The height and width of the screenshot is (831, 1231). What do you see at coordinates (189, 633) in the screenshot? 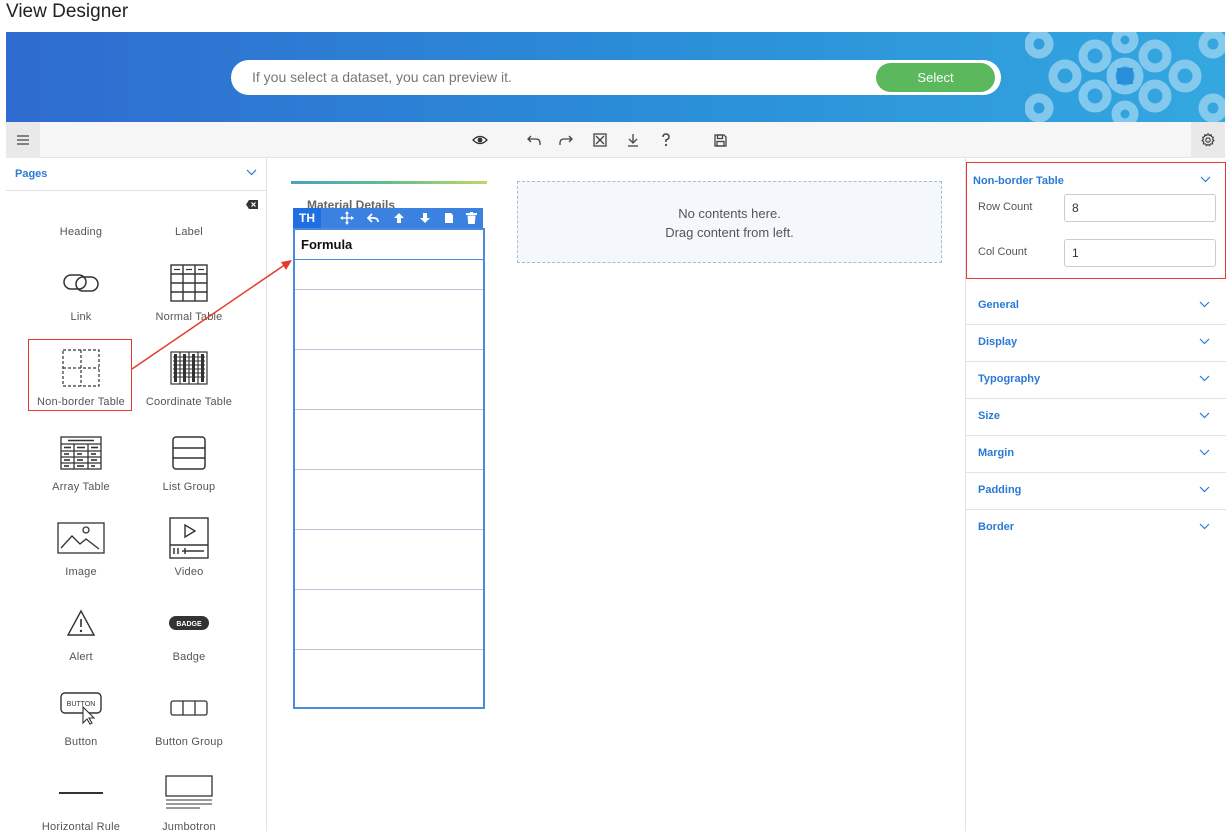
I see `component-badge: BADGE Badge` at bounding box center [189, 633].